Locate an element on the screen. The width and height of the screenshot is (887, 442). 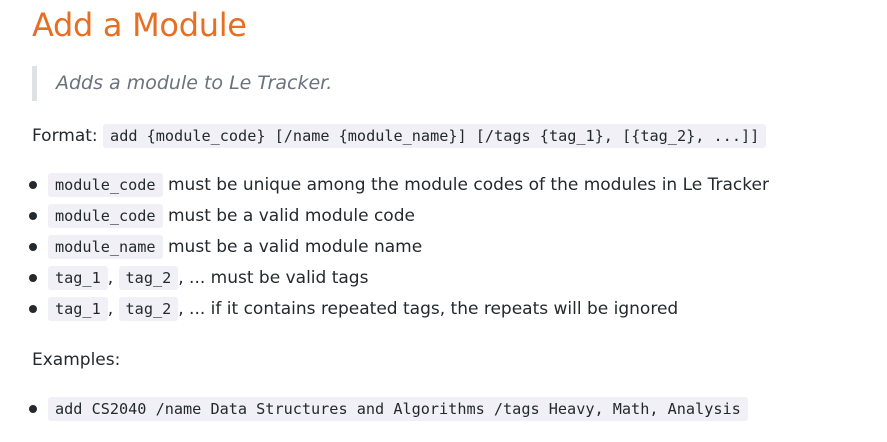
constraint-text: must be a valid module name is located at coordinates (292, 247).